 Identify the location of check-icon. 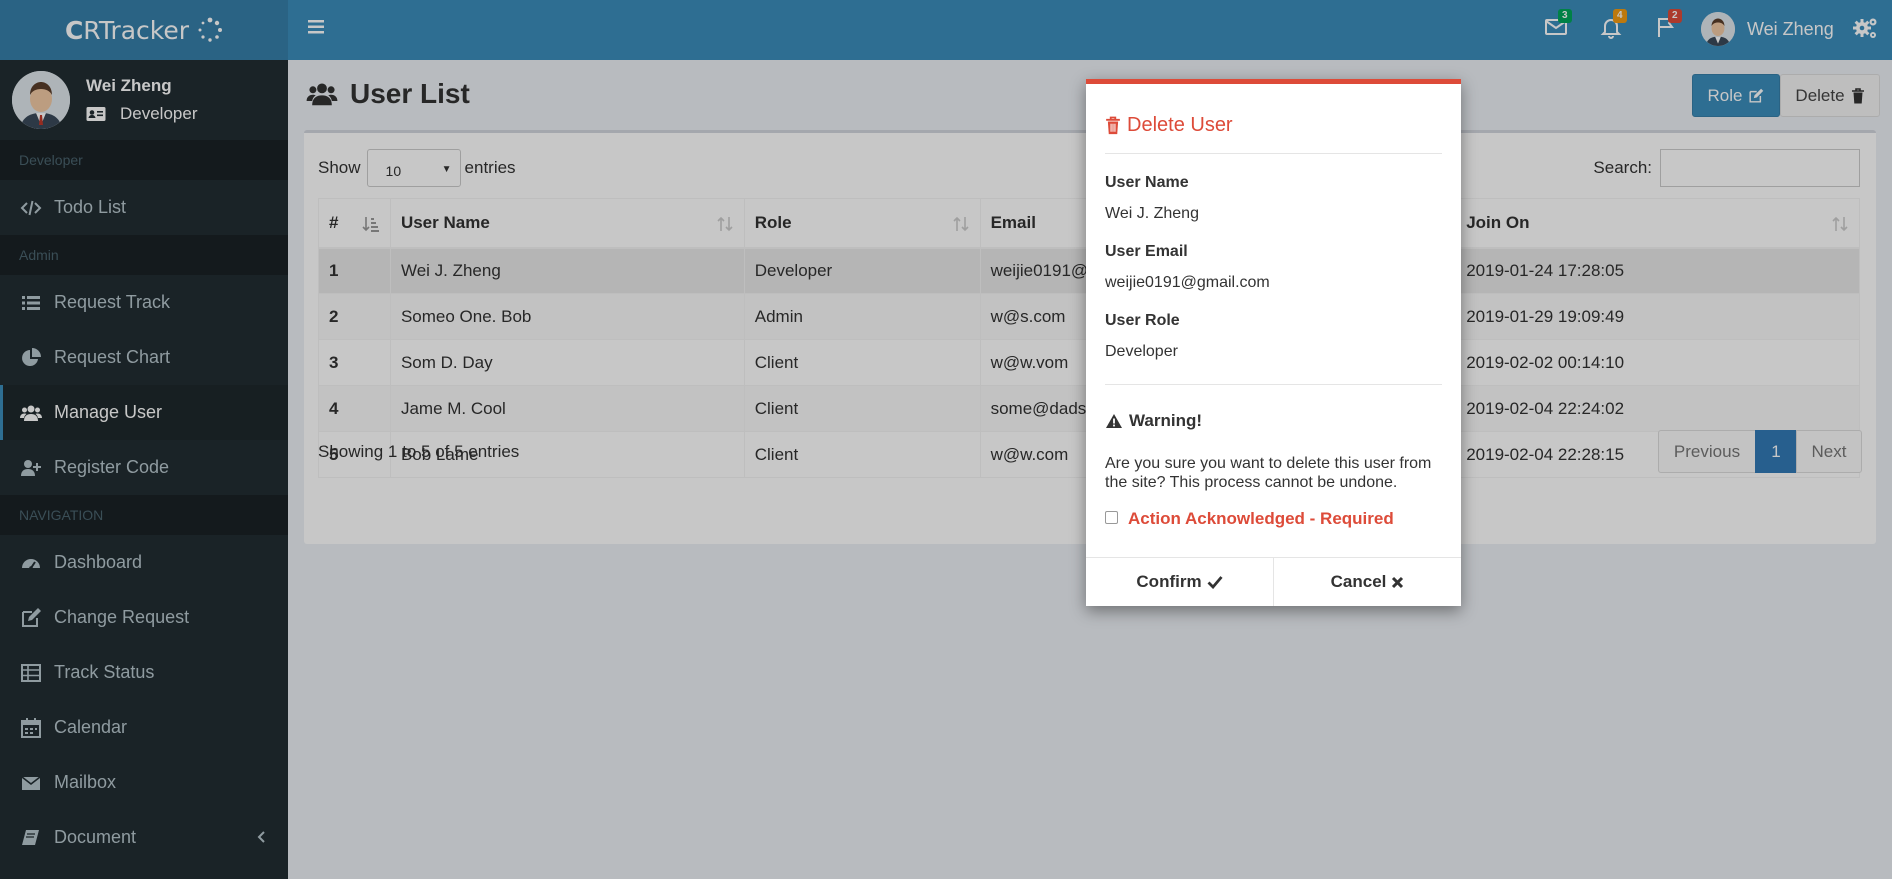
(1215, 582).